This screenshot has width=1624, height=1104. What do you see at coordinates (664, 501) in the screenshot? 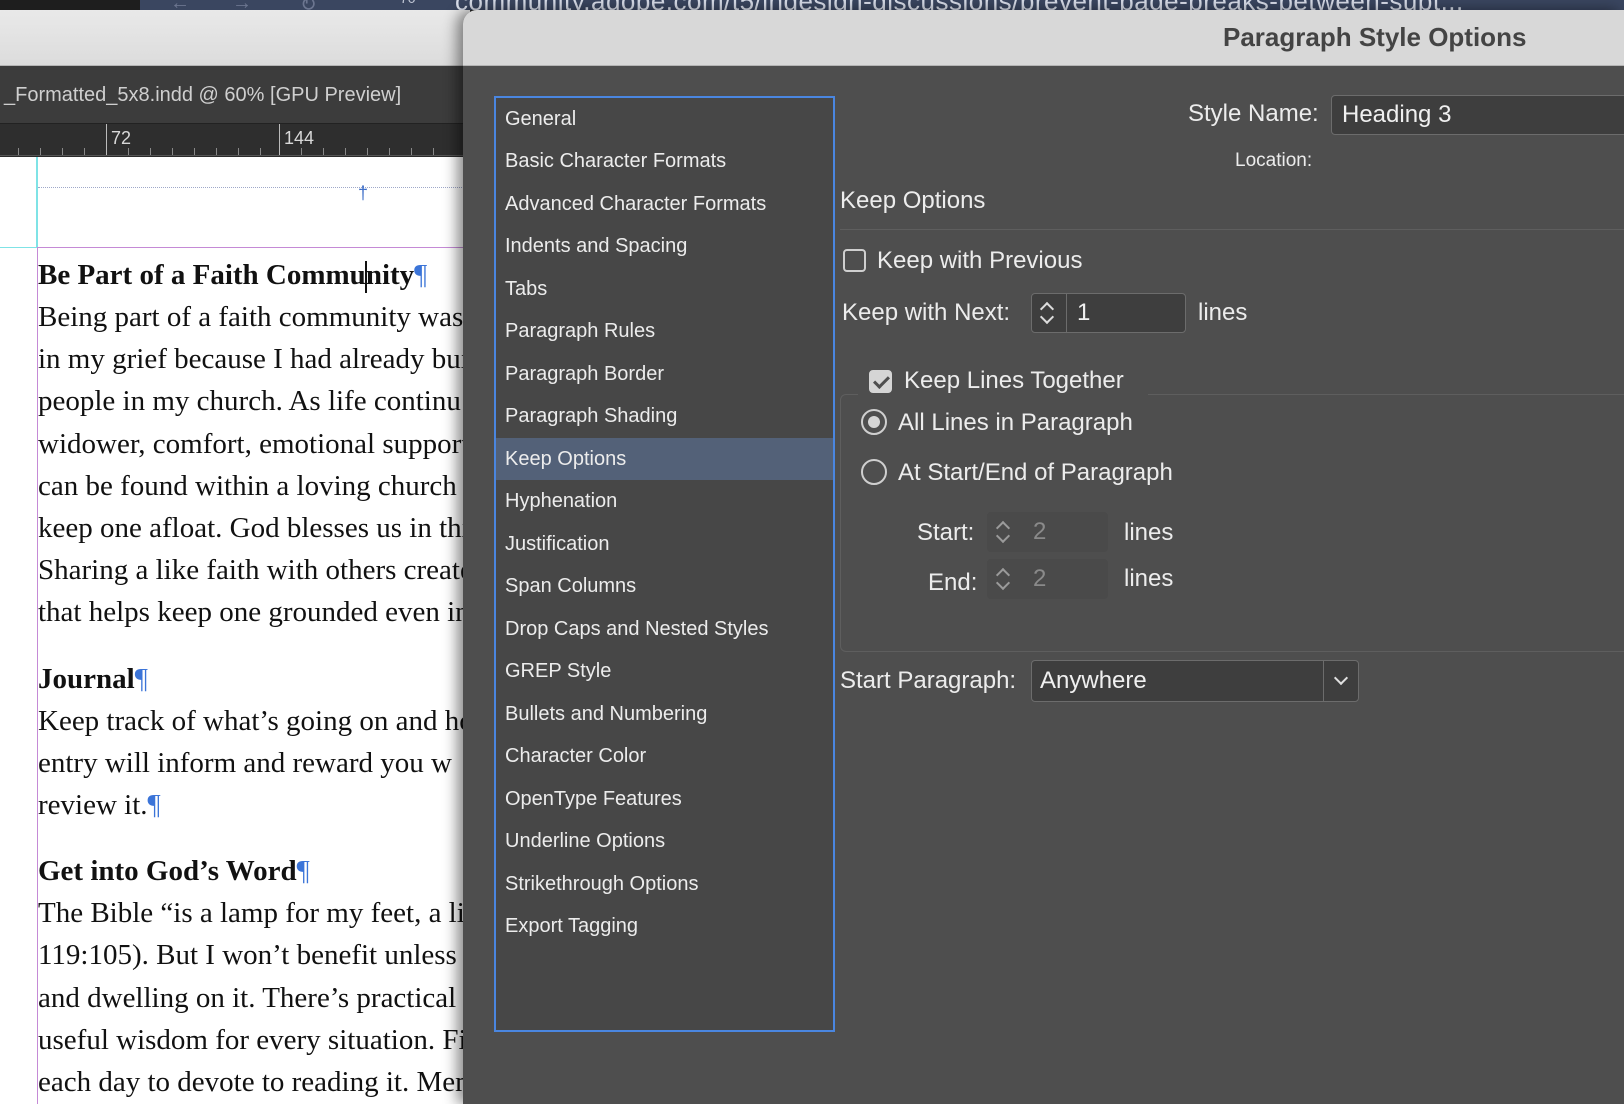
I see `category-hyphenation: Hyphenation` at bounding box center [664, 501].